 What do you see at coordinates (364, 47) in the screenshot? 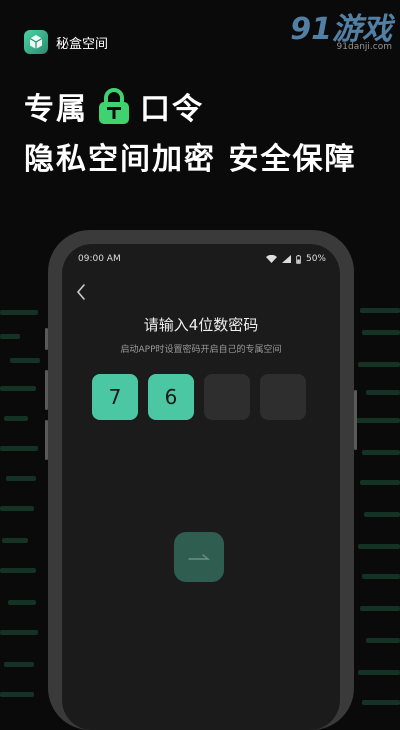
I see `watermark-site: 91danji.com` at bounding box center [364, 47].